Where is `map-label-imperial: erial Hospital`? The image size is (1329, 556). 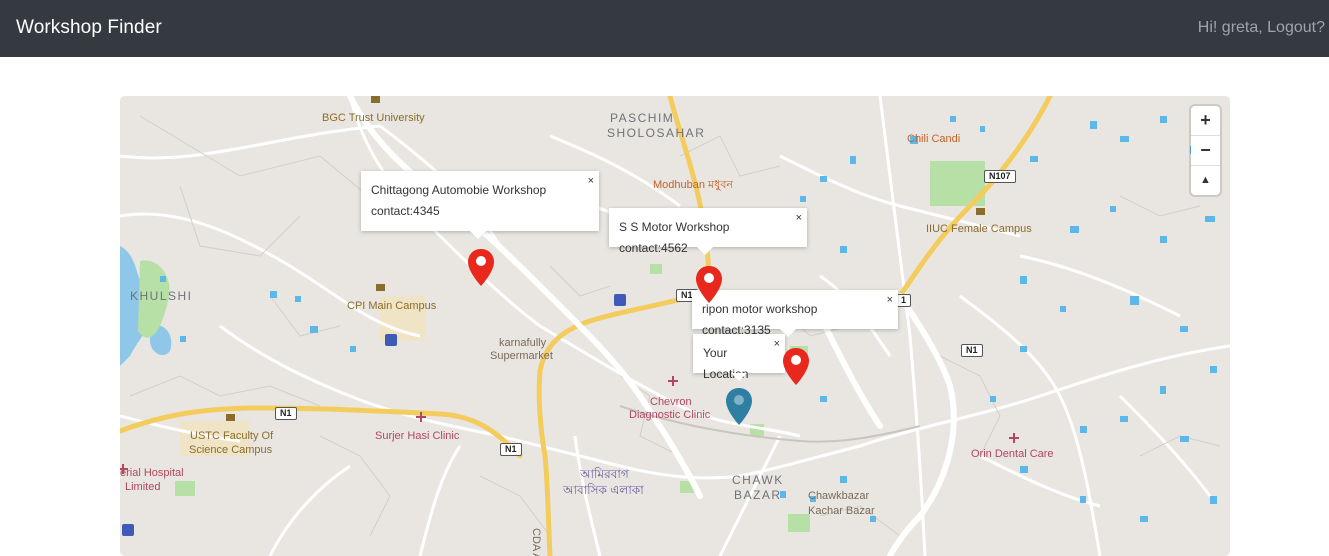 map-label-imperial: erial Hospital is located at coordinates (152, 473).